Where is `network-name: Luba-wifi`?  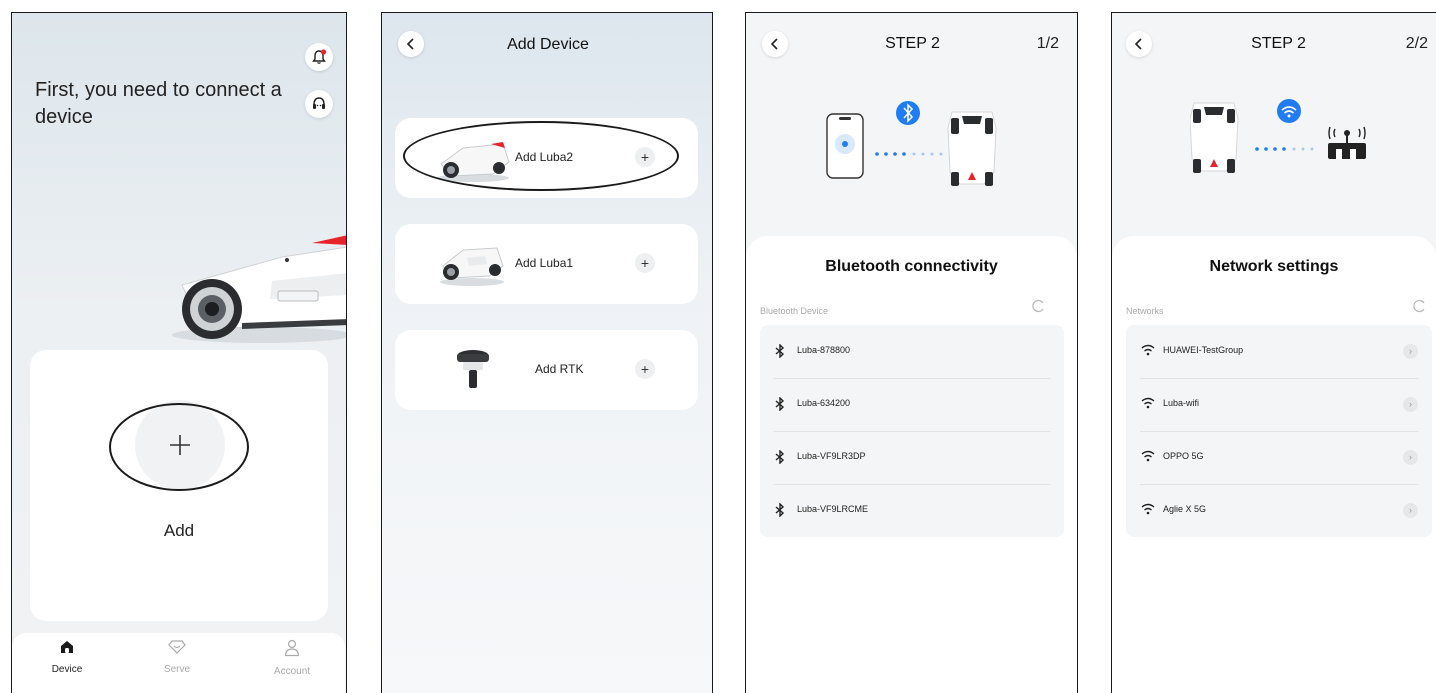
network-name: Luba-wifi is located at coordinates (1181, 403).